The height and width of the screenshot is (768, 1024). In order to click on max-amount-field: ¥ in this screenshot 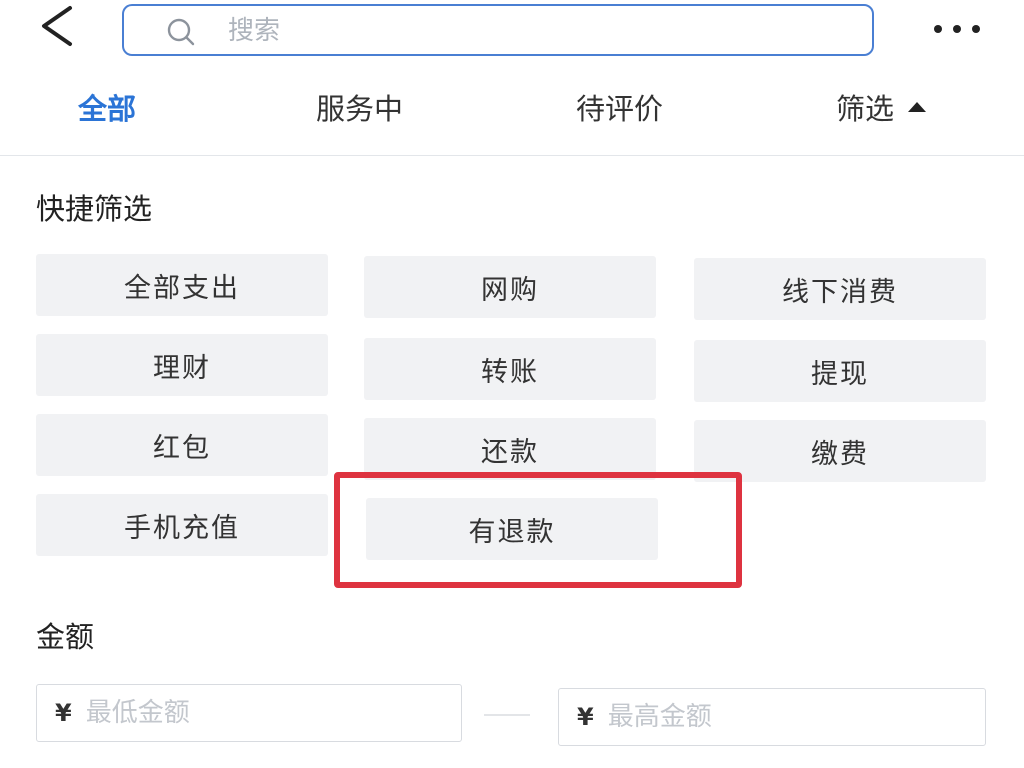, I will do `click(772, 717)`.